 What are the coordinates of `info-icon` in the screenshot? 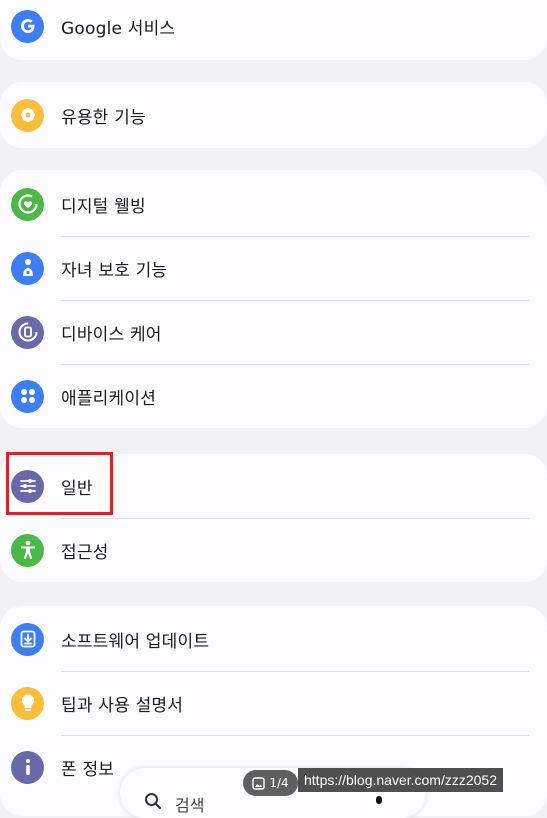 It's located at (27, 767).